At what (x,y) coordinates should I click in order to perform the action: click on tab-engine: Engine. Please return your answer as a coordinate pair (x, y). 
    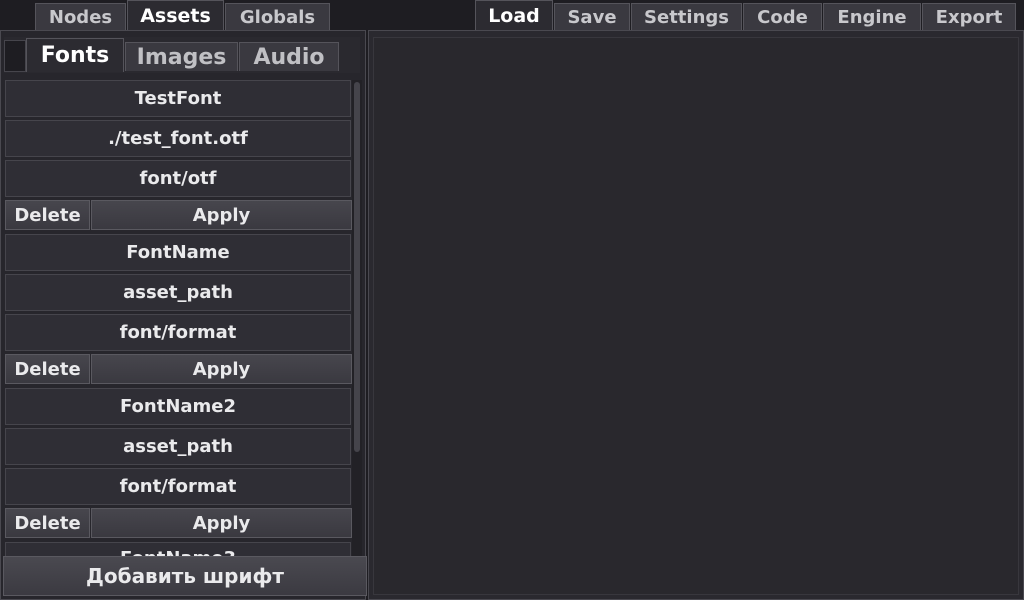
    Looking at the image, I should click on (872, 16).